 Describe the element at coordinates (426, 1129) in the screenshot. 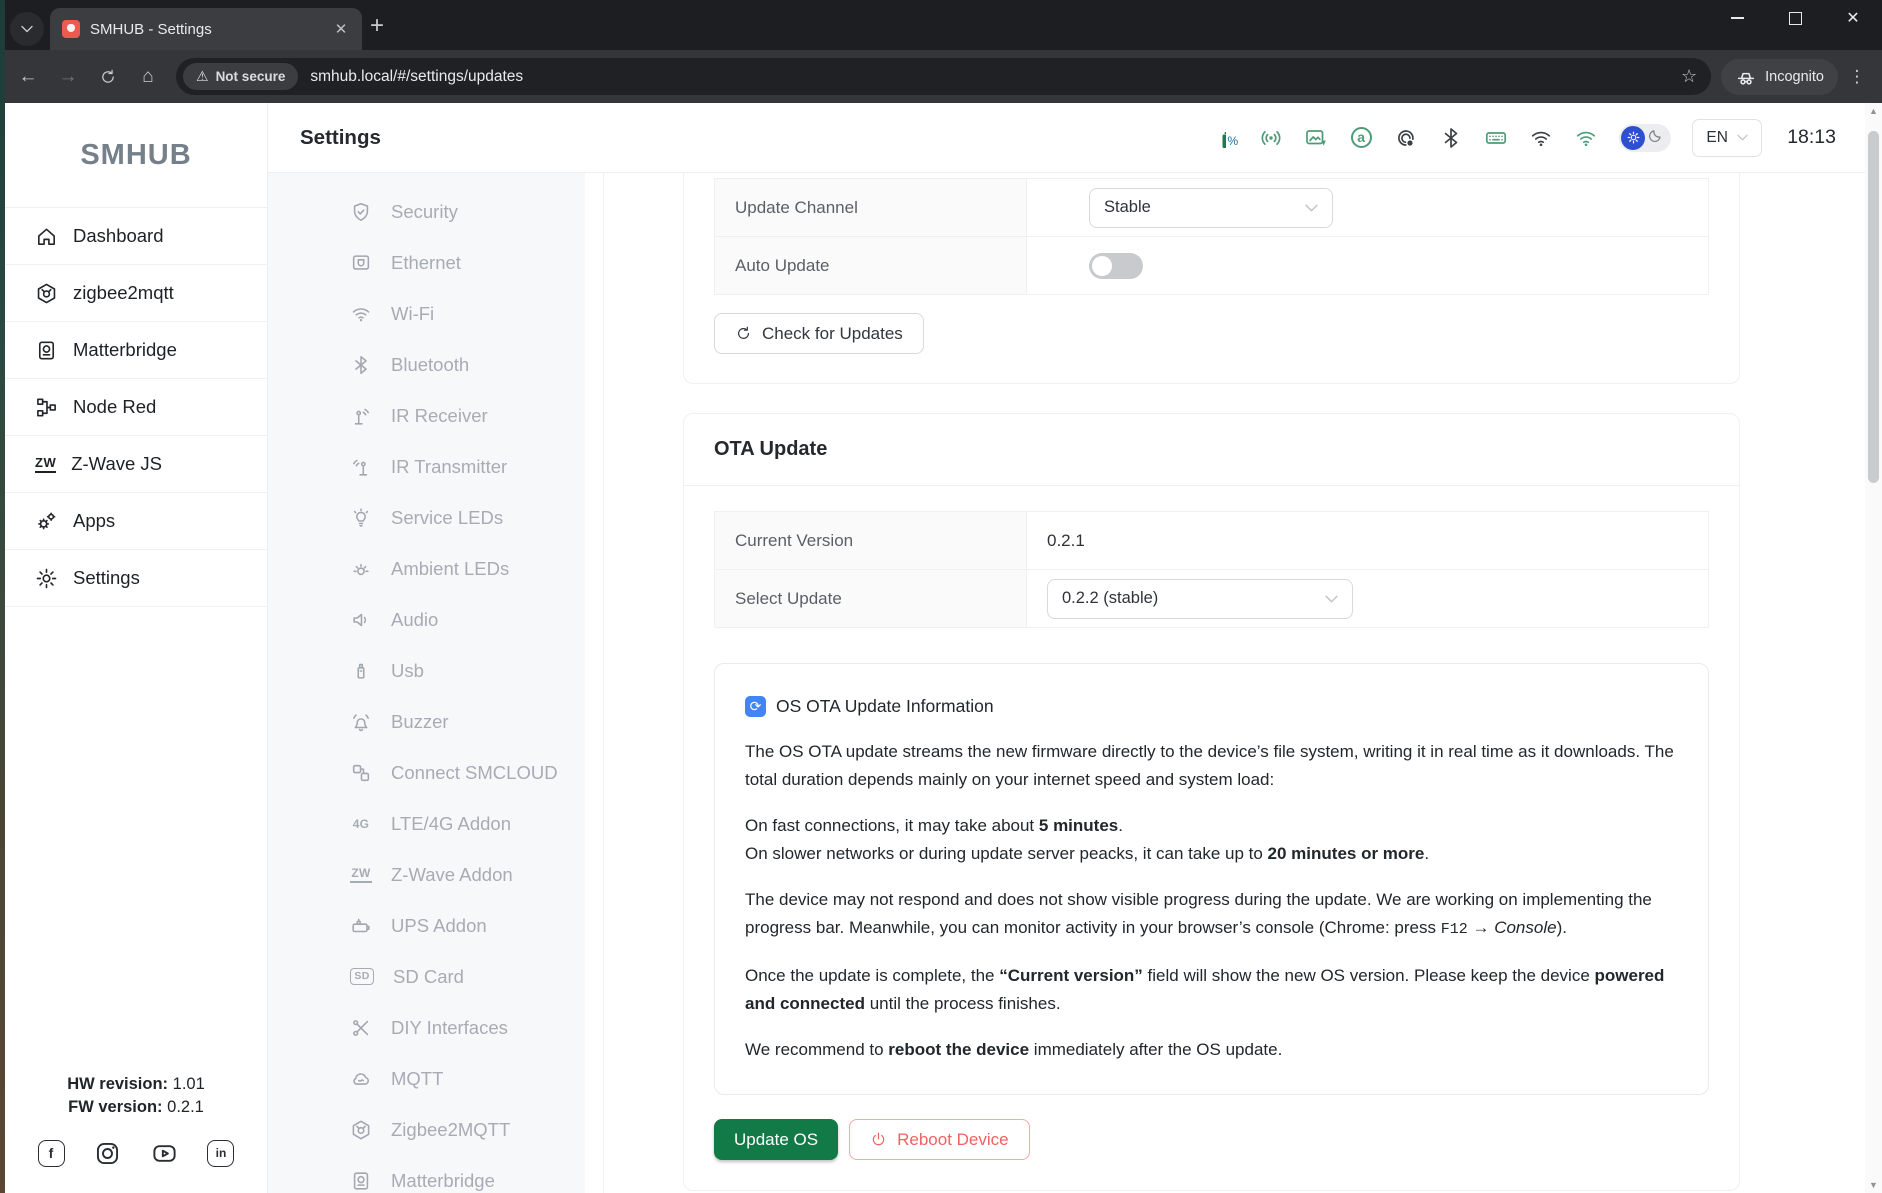

I see `settings-menu-item-zigbee2mqtt: Zigbee2MQTT` at that location.